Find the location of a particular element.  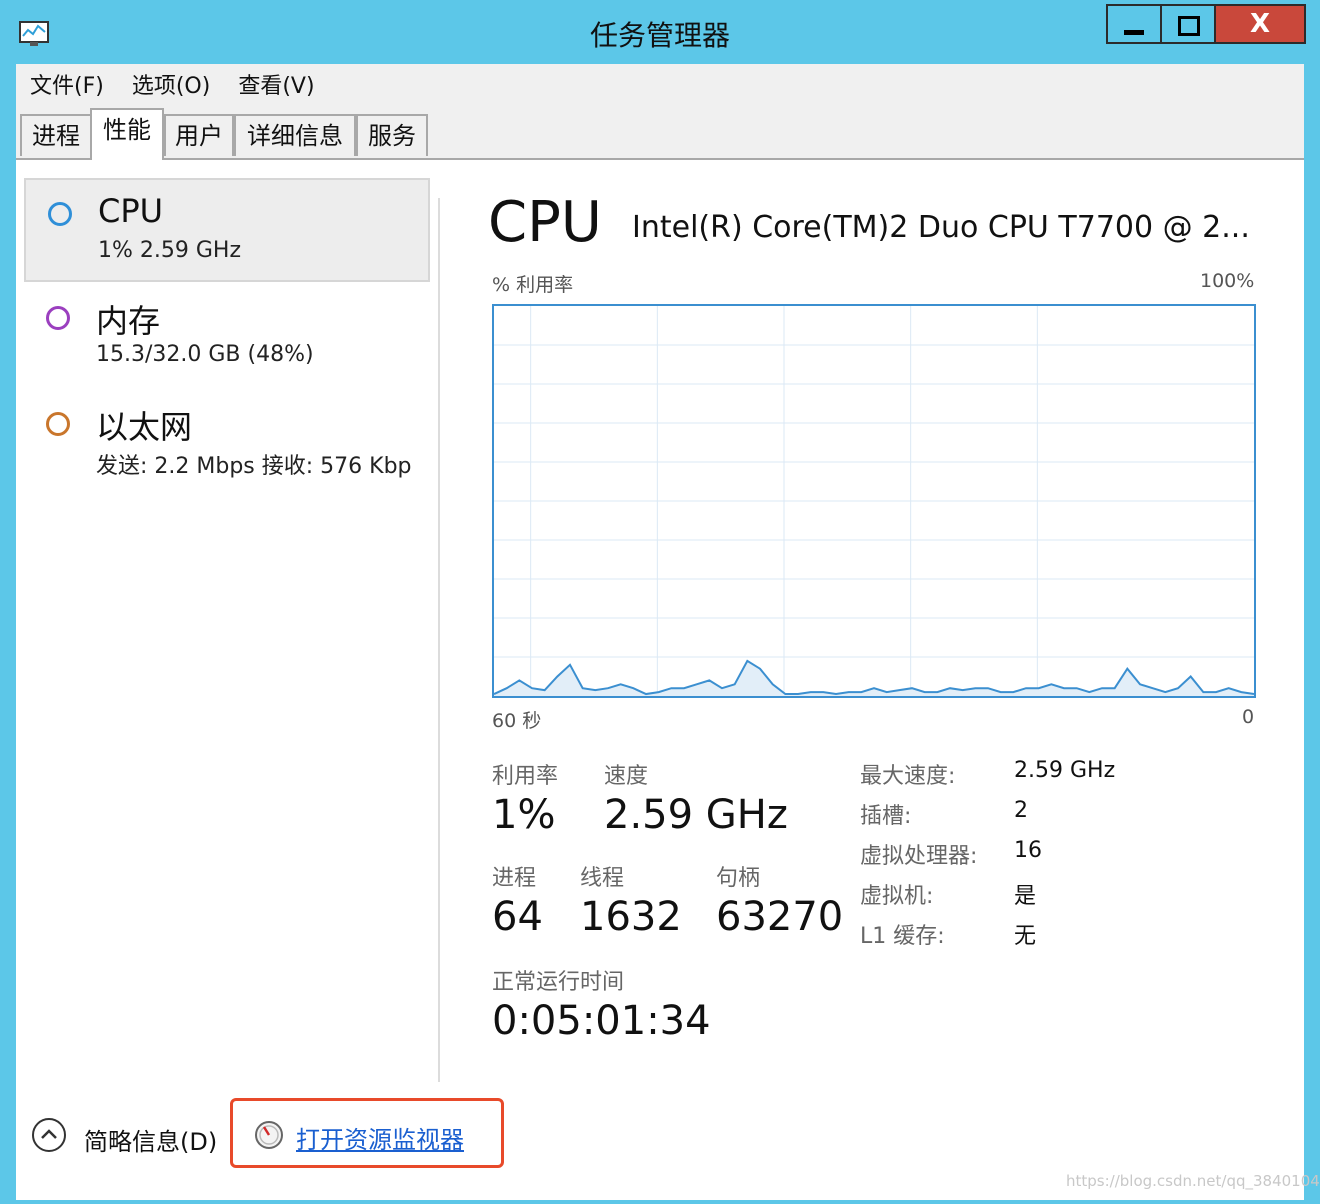

maximize-icon is located at coordinates (1189, 26).